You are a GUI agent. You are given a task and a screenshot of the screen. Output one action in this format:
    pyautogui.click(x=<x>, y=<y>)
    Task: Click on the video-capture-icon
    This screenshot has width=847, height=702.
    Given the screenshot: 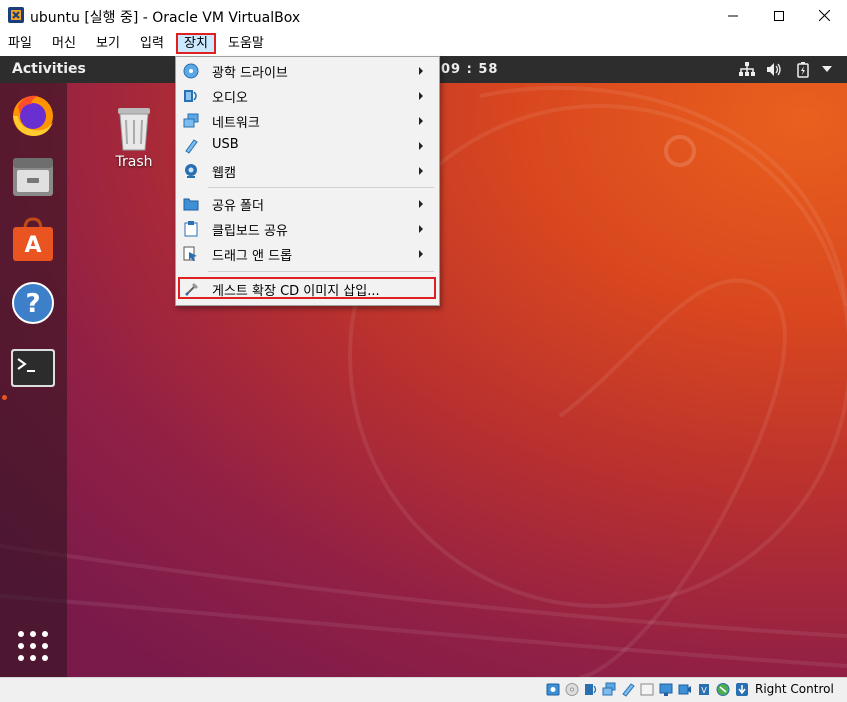 What is the action you would take?
    pyautogui.click(x=685, y=689)
    